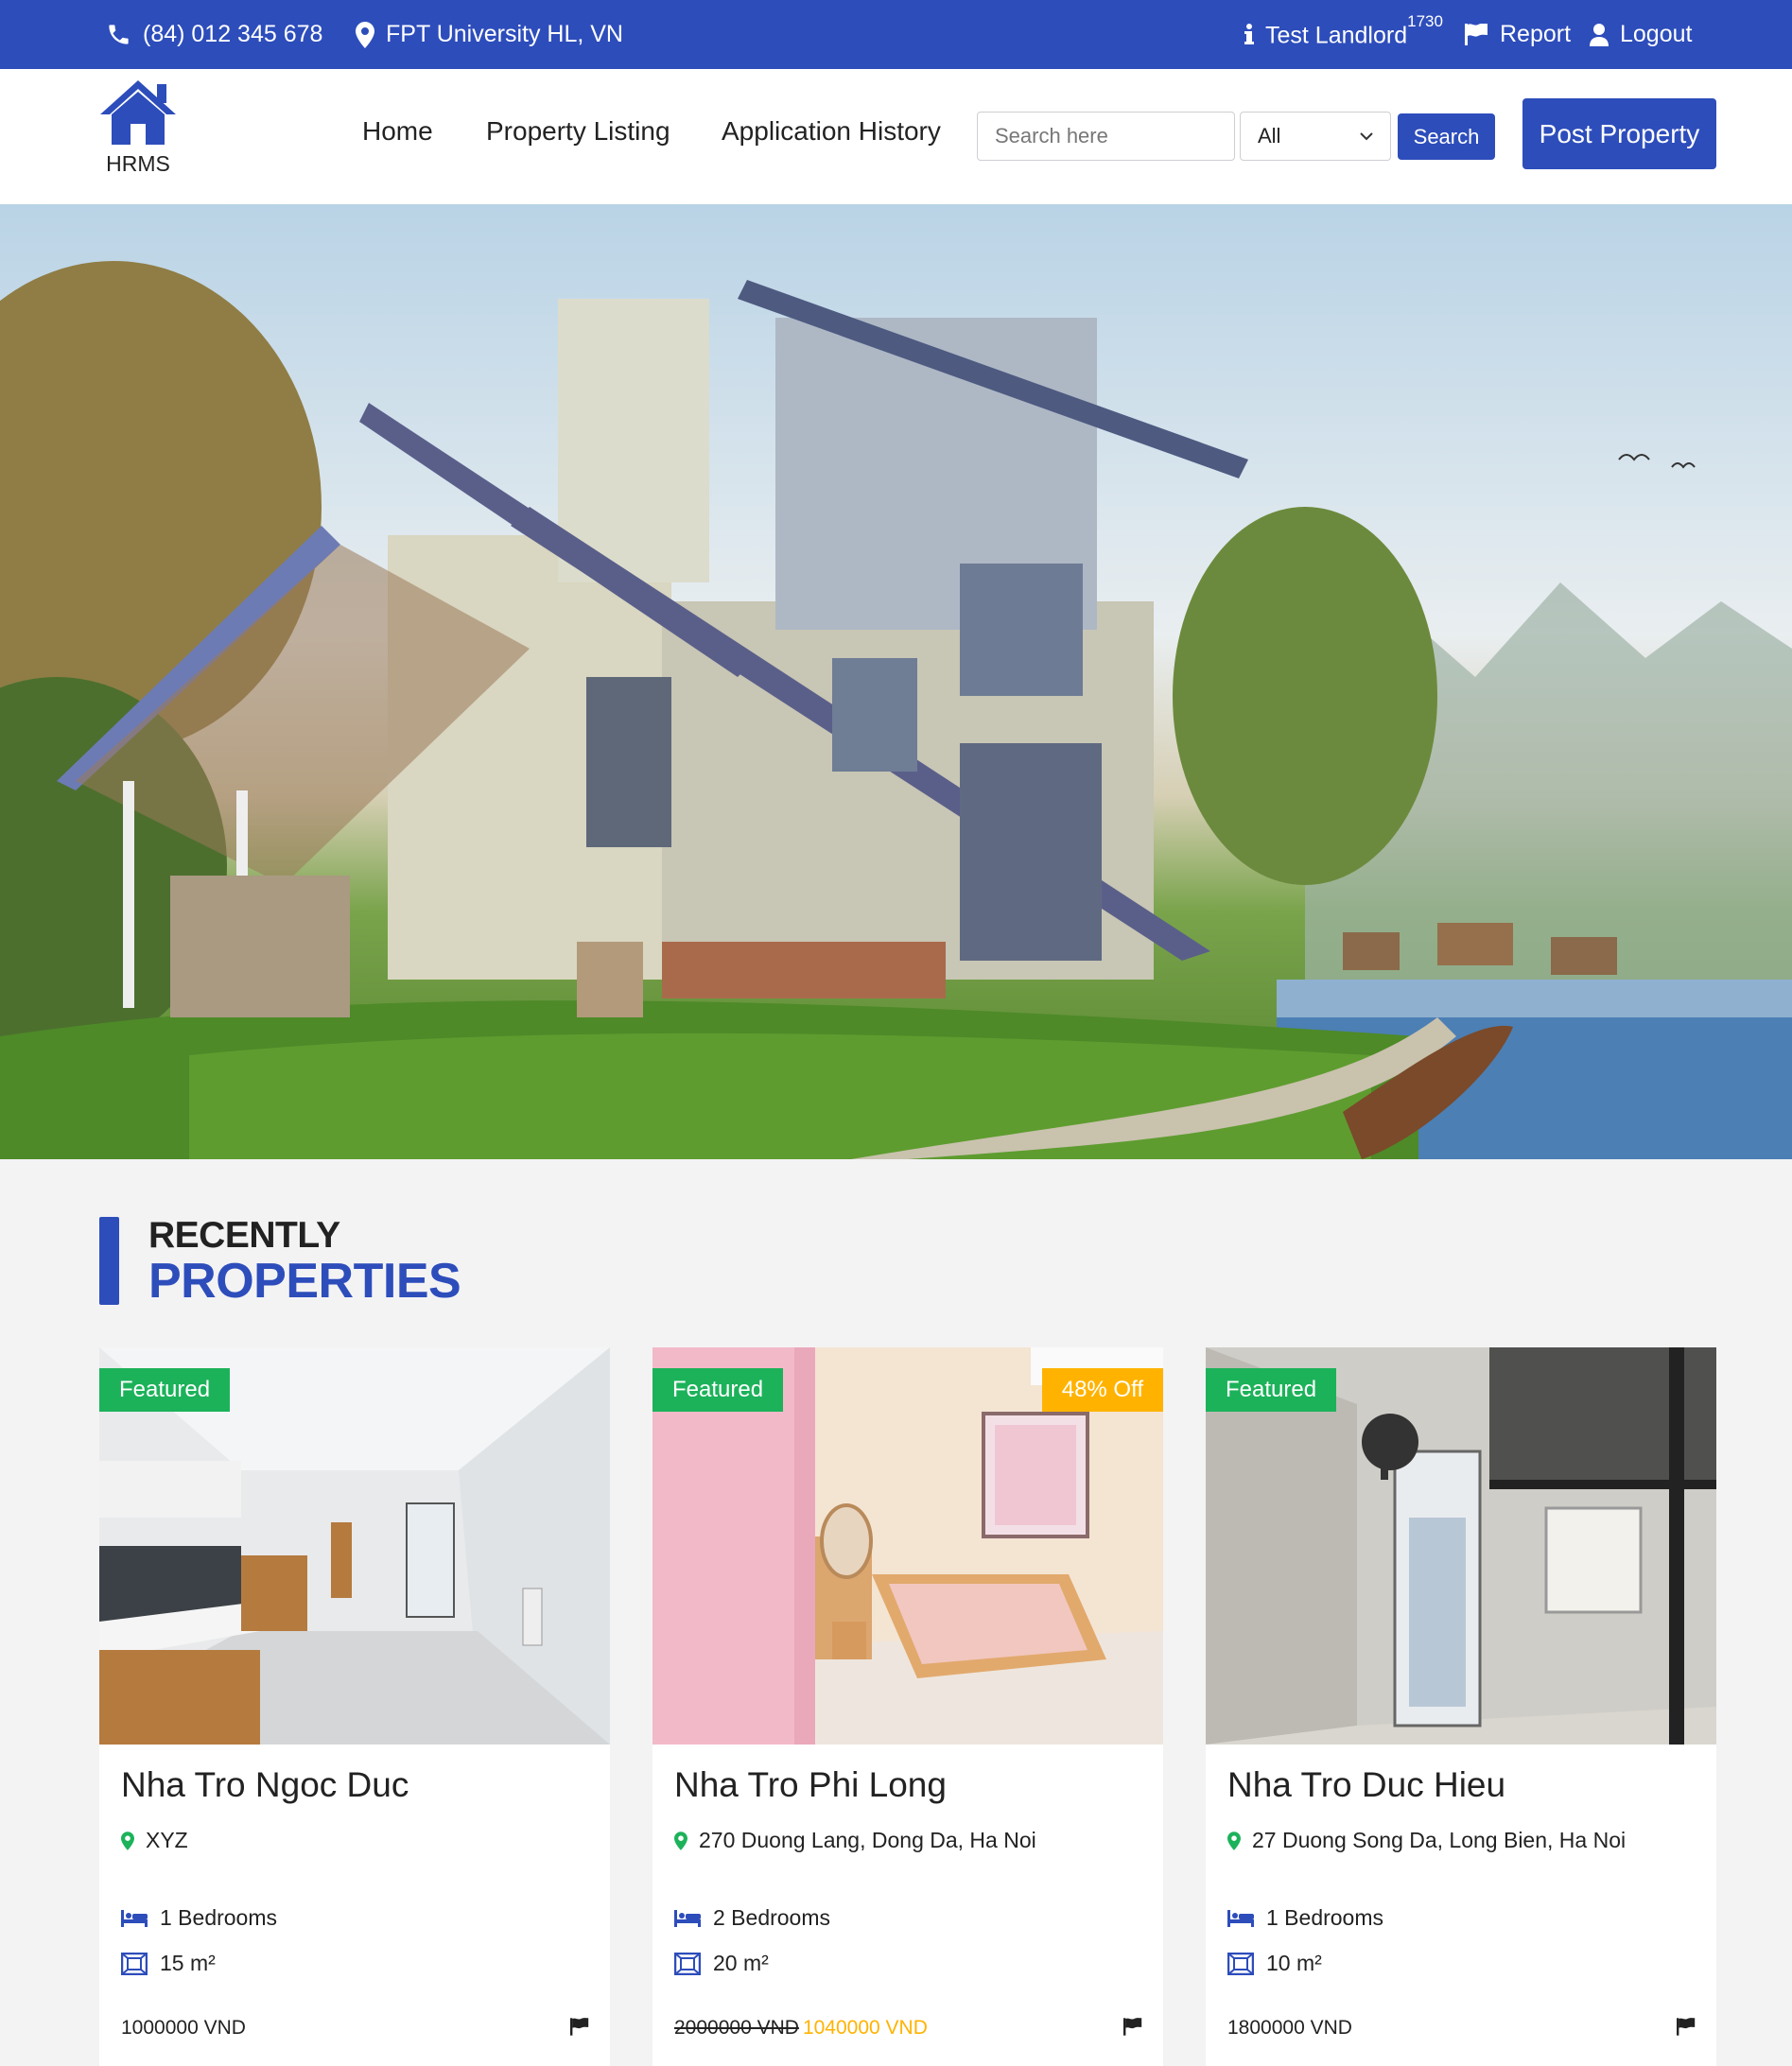  I want to click on section-title-line2: PROPERTIES, so click(304, 1281).